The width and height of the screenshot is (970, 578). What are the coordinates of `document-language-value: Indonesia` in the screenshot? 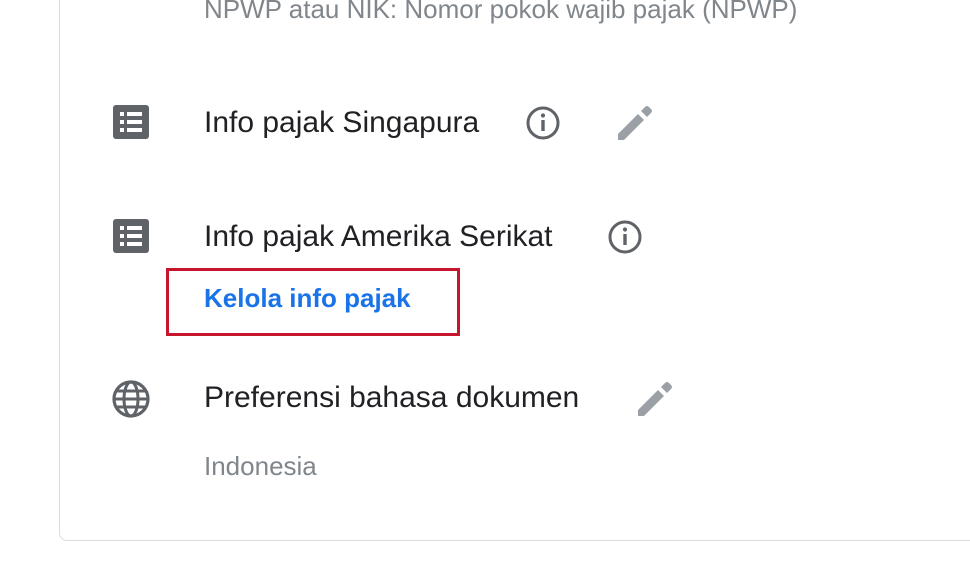 It's located at (260, 466).